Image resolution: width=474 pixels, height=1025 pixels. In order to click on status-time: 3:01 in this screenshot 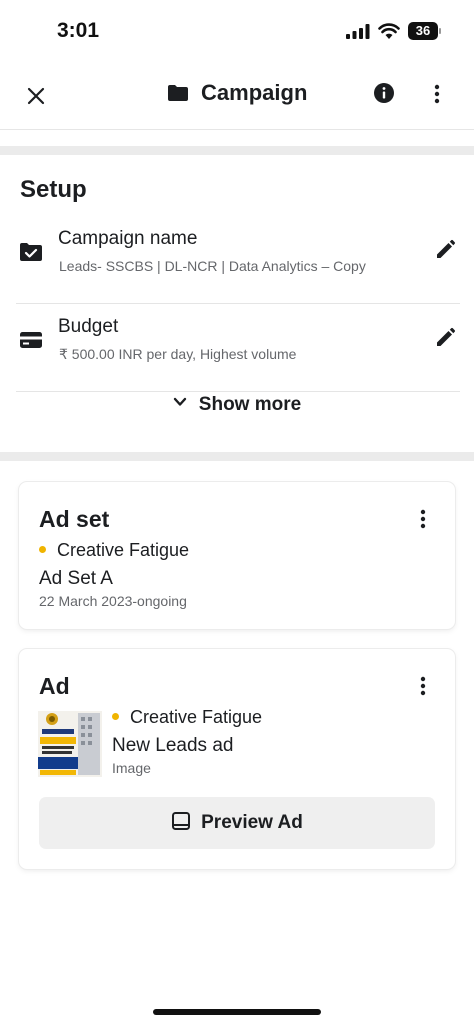, I will do `click(78, 30)`.